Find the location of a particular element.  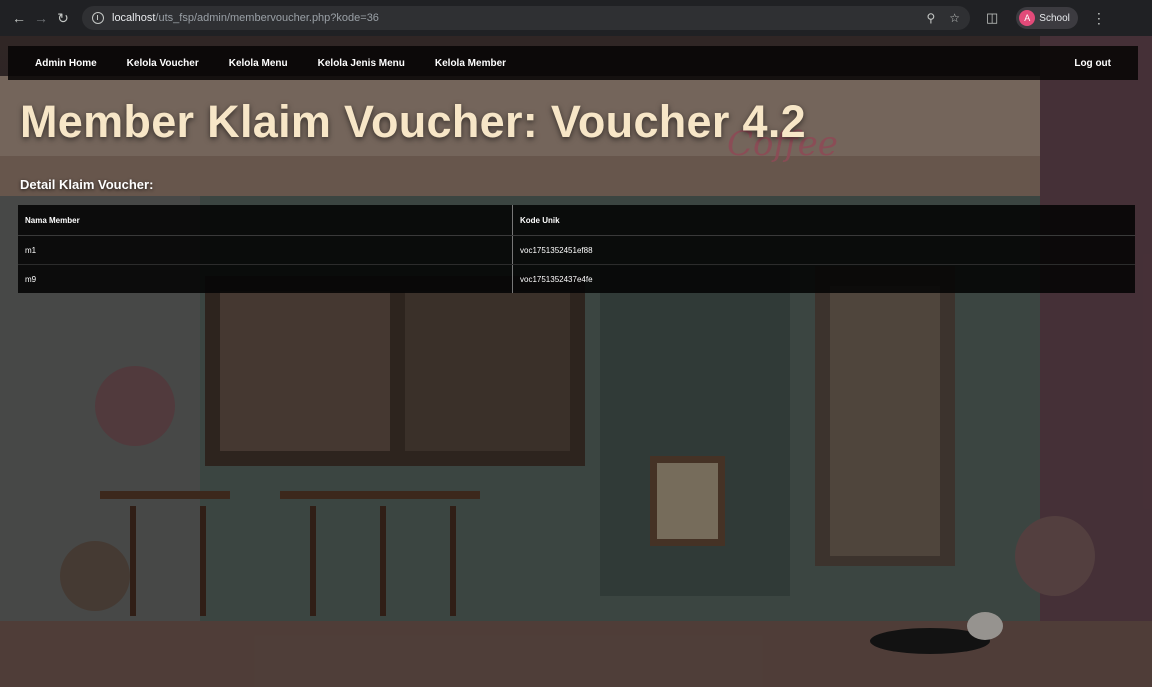

profile-name: School is located at coordinates (1054, 18).